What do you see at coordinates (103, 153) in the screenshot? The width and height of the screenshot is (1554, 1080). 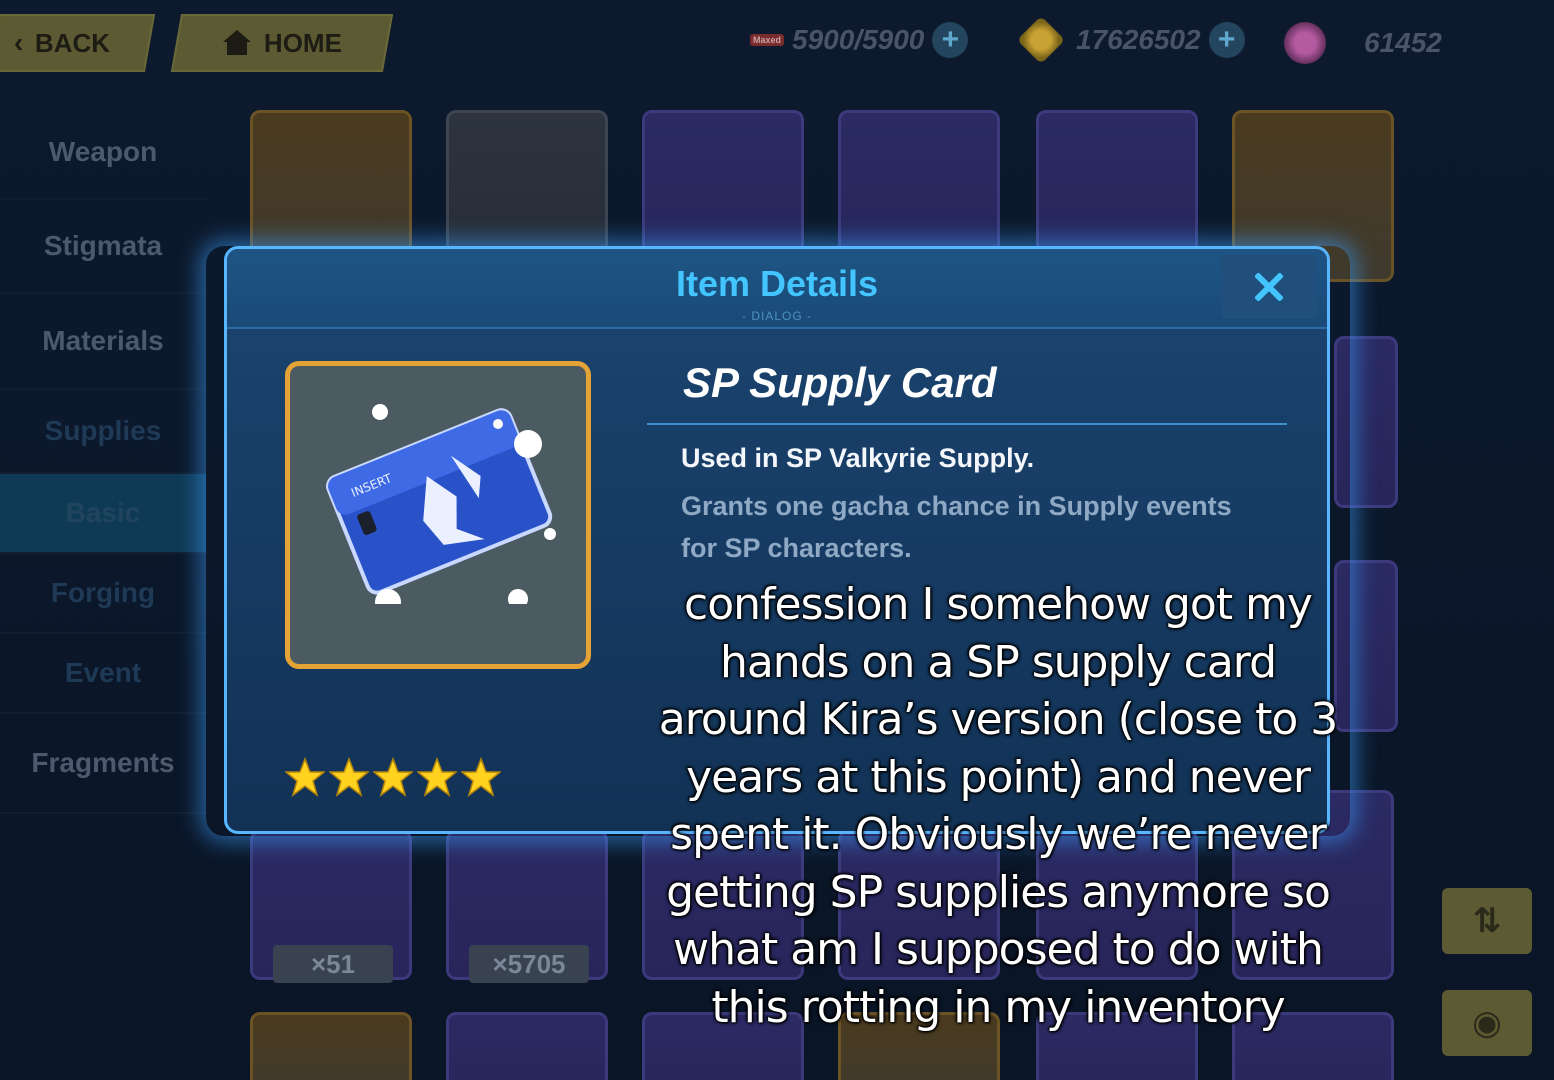 I see `sidebar-item-weapon: Weapon` at bounding box center [103, 153].